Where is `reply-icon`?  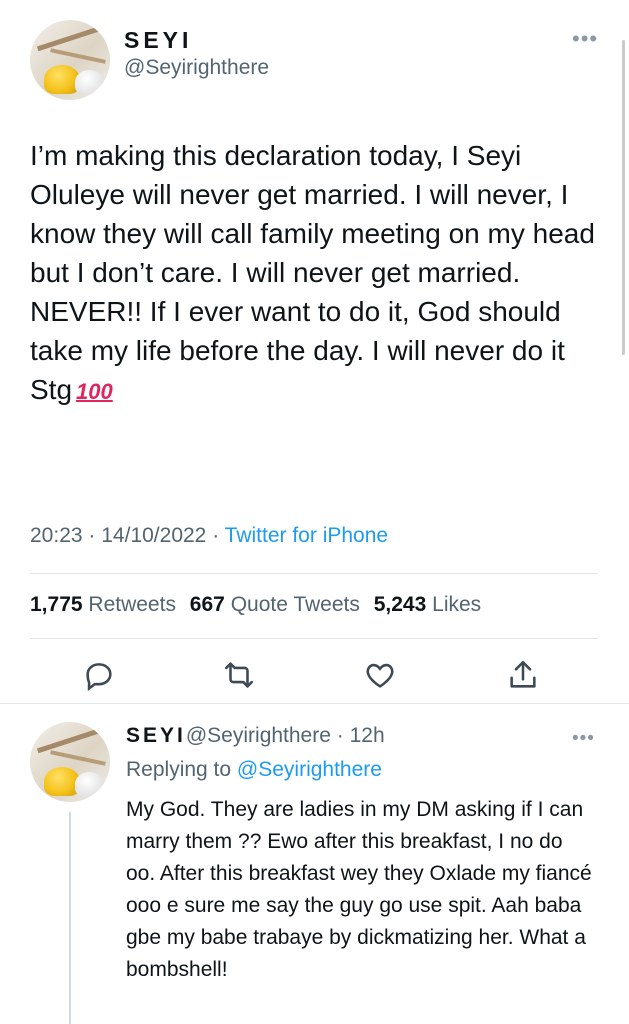
reply-icon is located at coordinates (99, 675).